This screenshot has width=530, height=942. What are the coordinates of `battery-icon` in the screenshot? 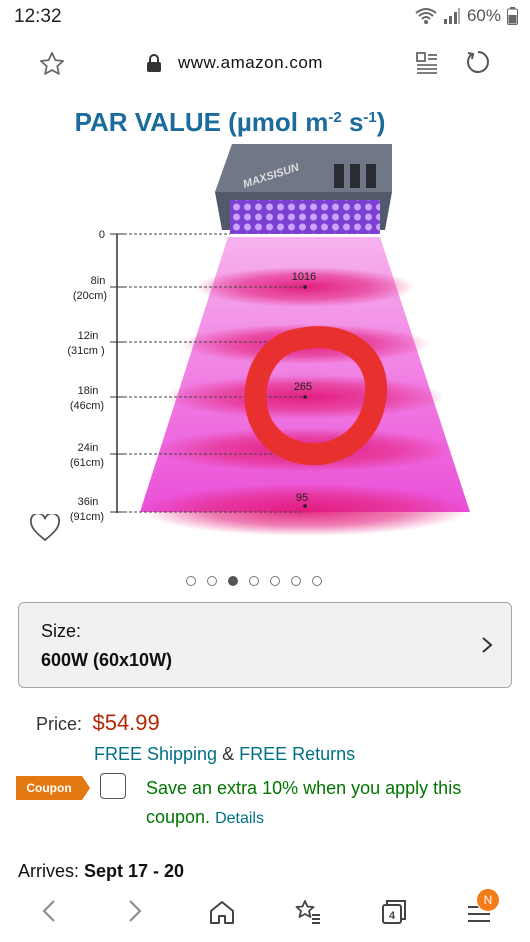 It's located at (512, 16).